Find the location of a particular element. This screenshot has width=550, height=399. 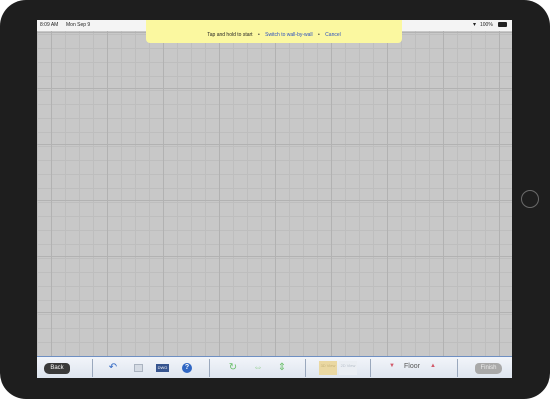

rotate-icon: ↻ is located at coordinates (233, 368).